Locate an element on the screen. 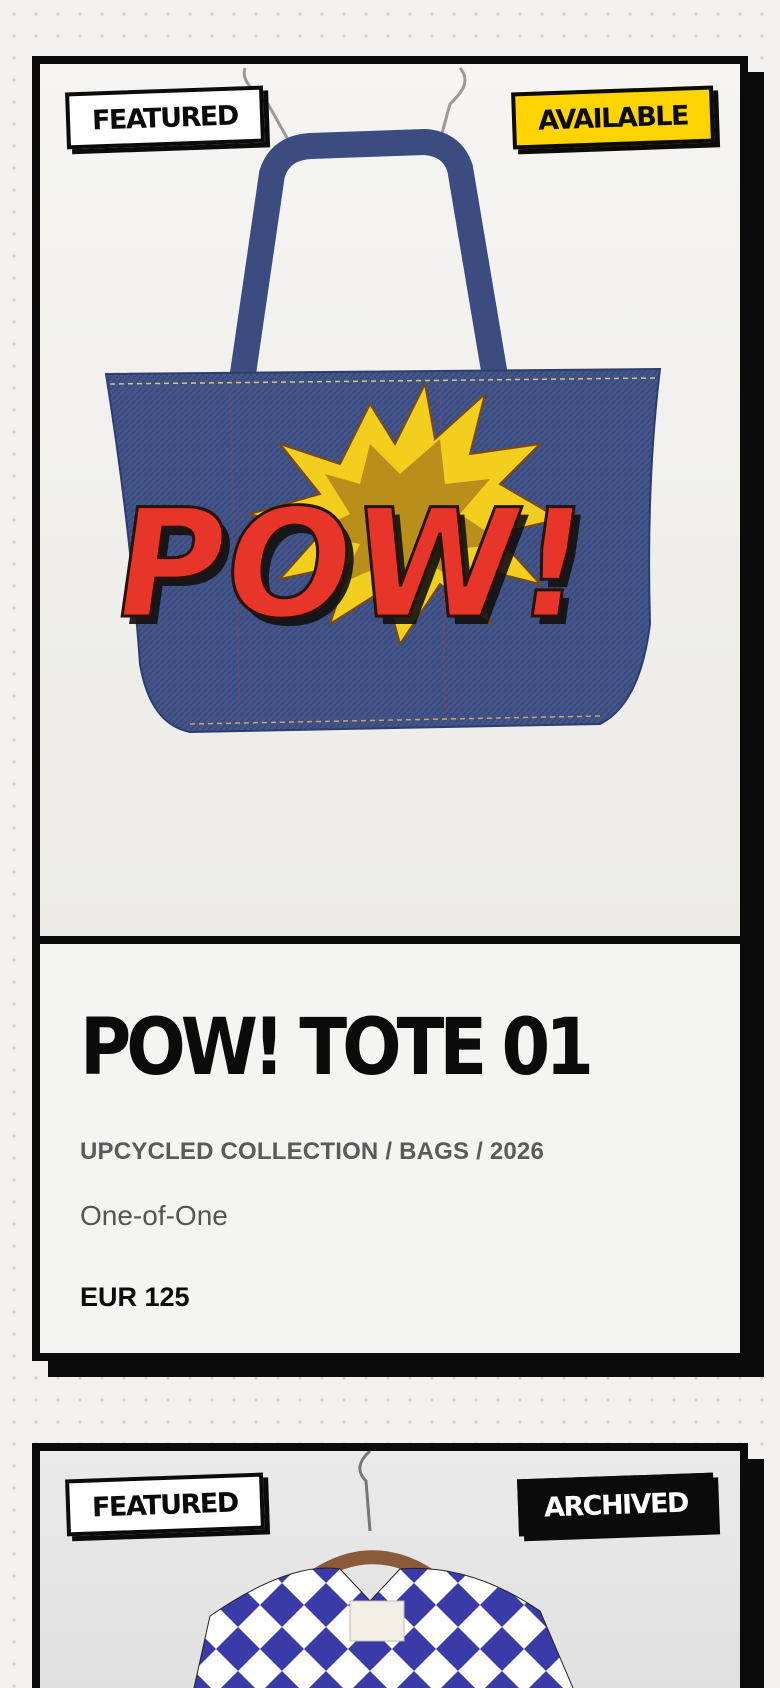 This screenshot has height=1688, width=780. product-price: EUR 125 is located at coordinates (135, 1297).